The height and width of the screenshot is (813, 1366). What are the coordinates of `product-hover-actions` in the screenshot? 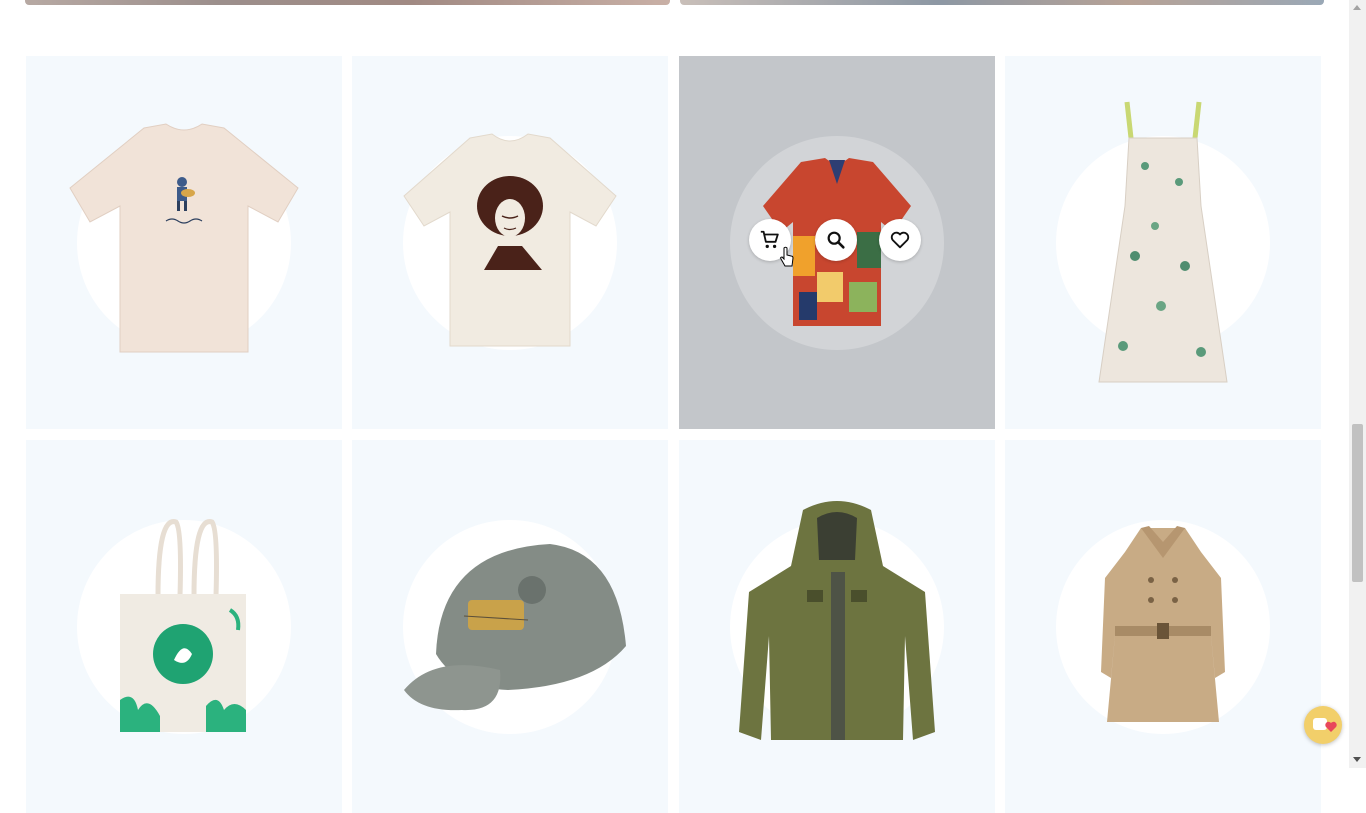 It's located at (837, 241).